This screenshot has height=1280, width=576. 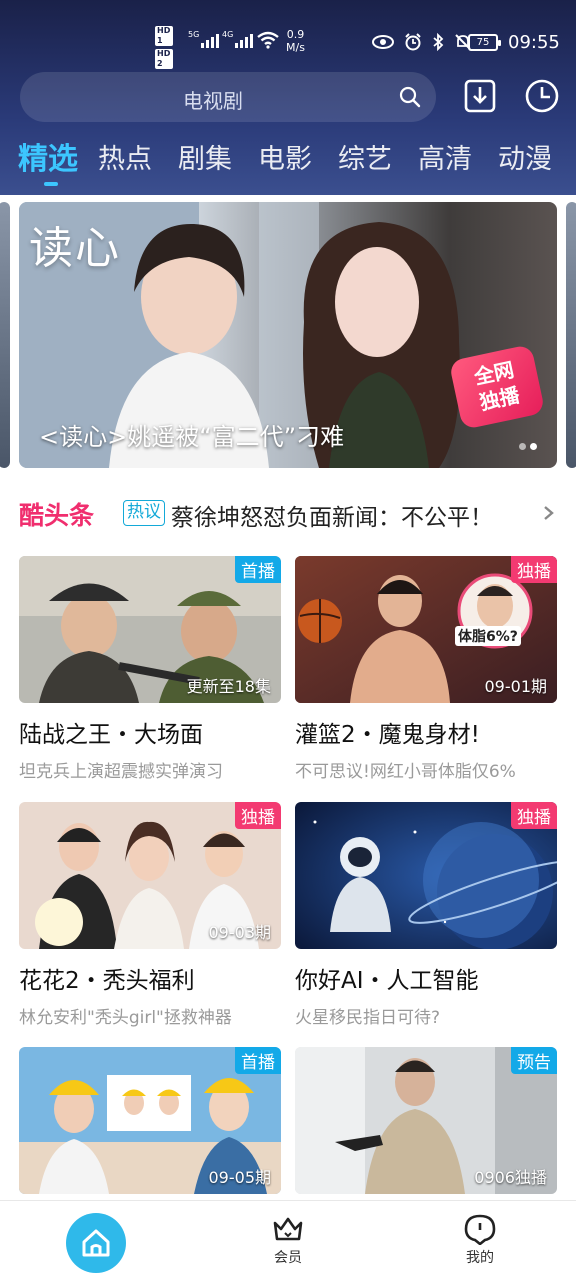 I want to click on tab-featured: 精选, so click(x=58, y=163).